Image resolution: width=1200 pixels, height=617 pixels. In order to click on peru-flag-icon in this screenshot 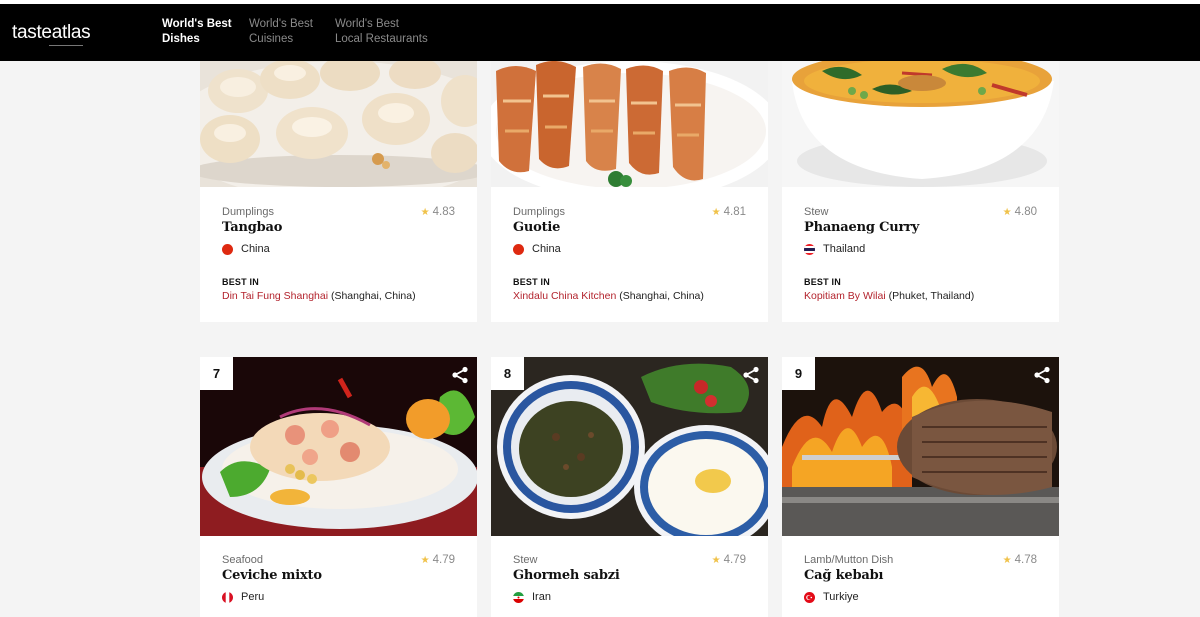, I will do `click(227, 597)`.